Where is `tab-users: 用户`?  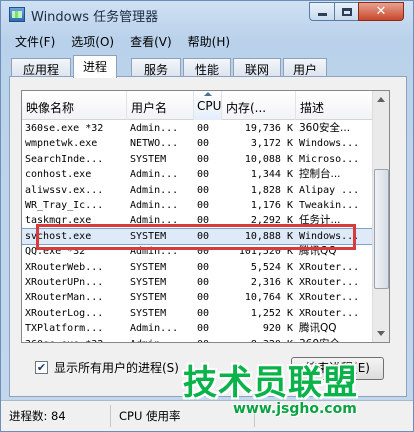 tab-users: 用户 is located at coordinates (305, 67).